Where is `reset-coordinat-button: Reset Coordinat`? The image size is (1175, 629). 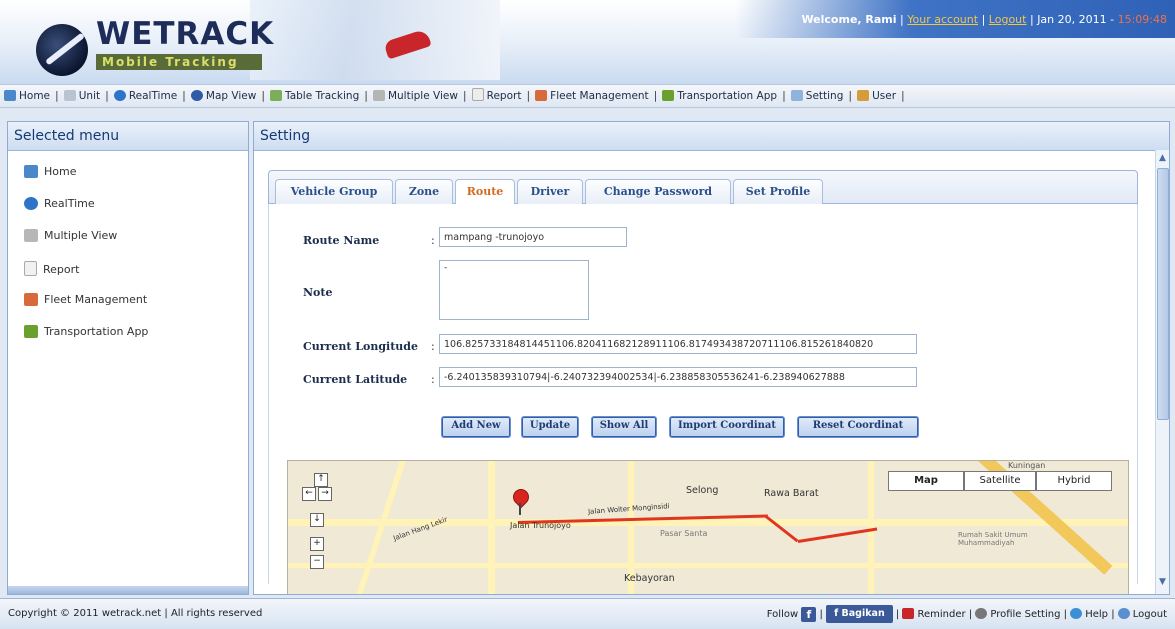
reset-coordinat-button: Reset Coordinat is located at coordinates (858, 427).